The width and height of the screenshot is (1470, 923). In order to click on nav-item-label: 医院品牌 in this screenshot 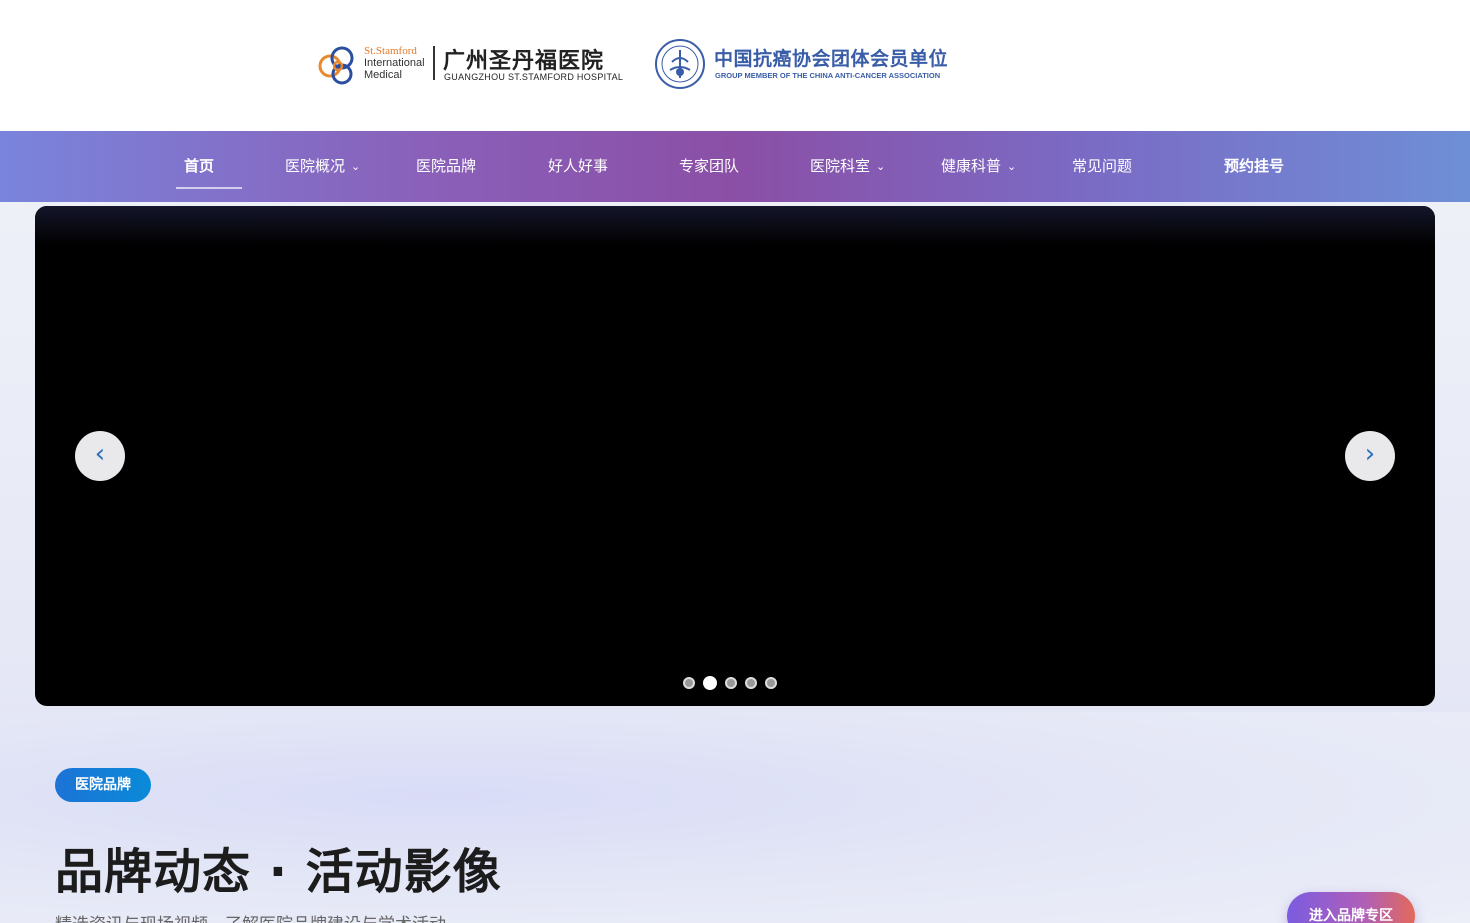, I will do `click(446, 166)`.